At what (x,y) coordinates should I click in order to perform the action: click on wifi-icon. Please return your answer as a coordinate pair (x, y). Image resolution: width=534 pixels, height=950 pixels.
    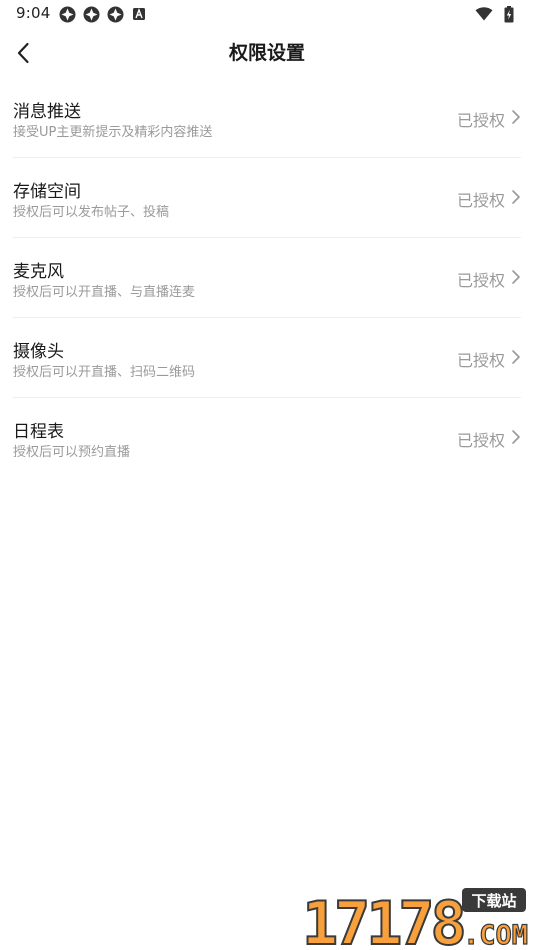
    Looking at the image, I should click on (484, 14).